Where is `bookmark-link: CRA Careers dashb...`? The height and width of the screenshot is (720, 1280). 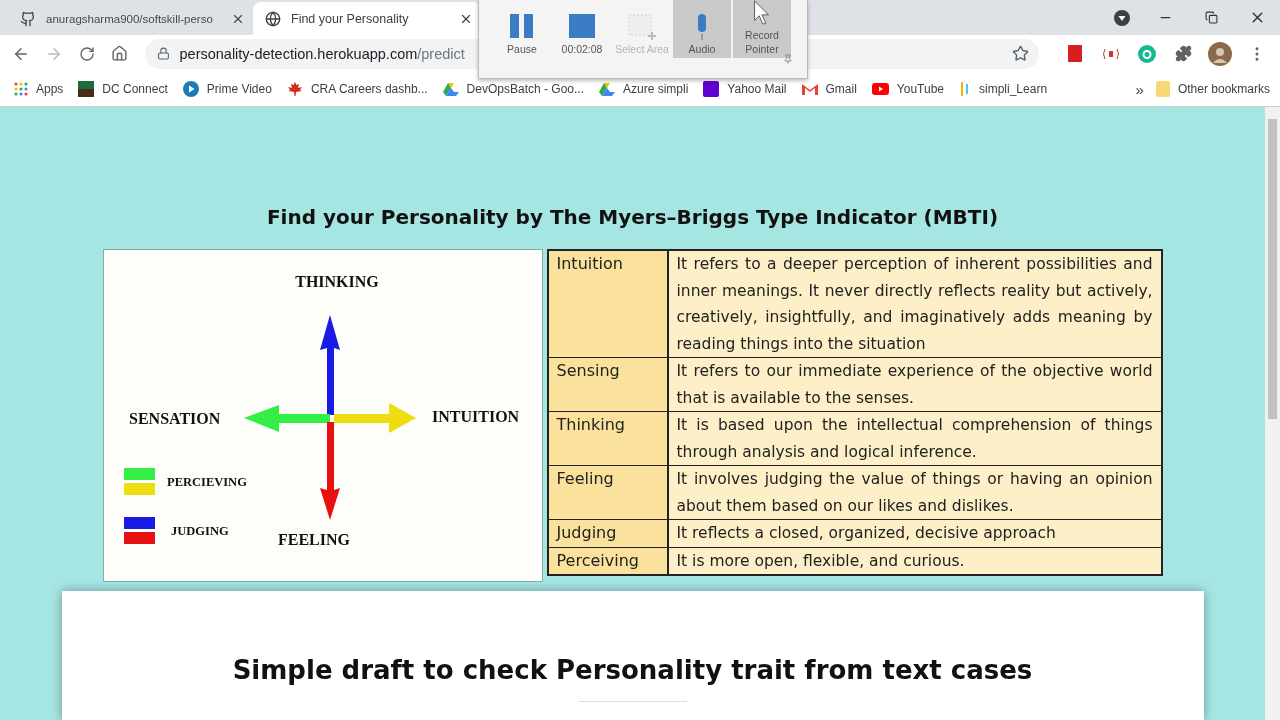 bookmark-link: CRA Careers dashb... is located at coordinates (357, 89).